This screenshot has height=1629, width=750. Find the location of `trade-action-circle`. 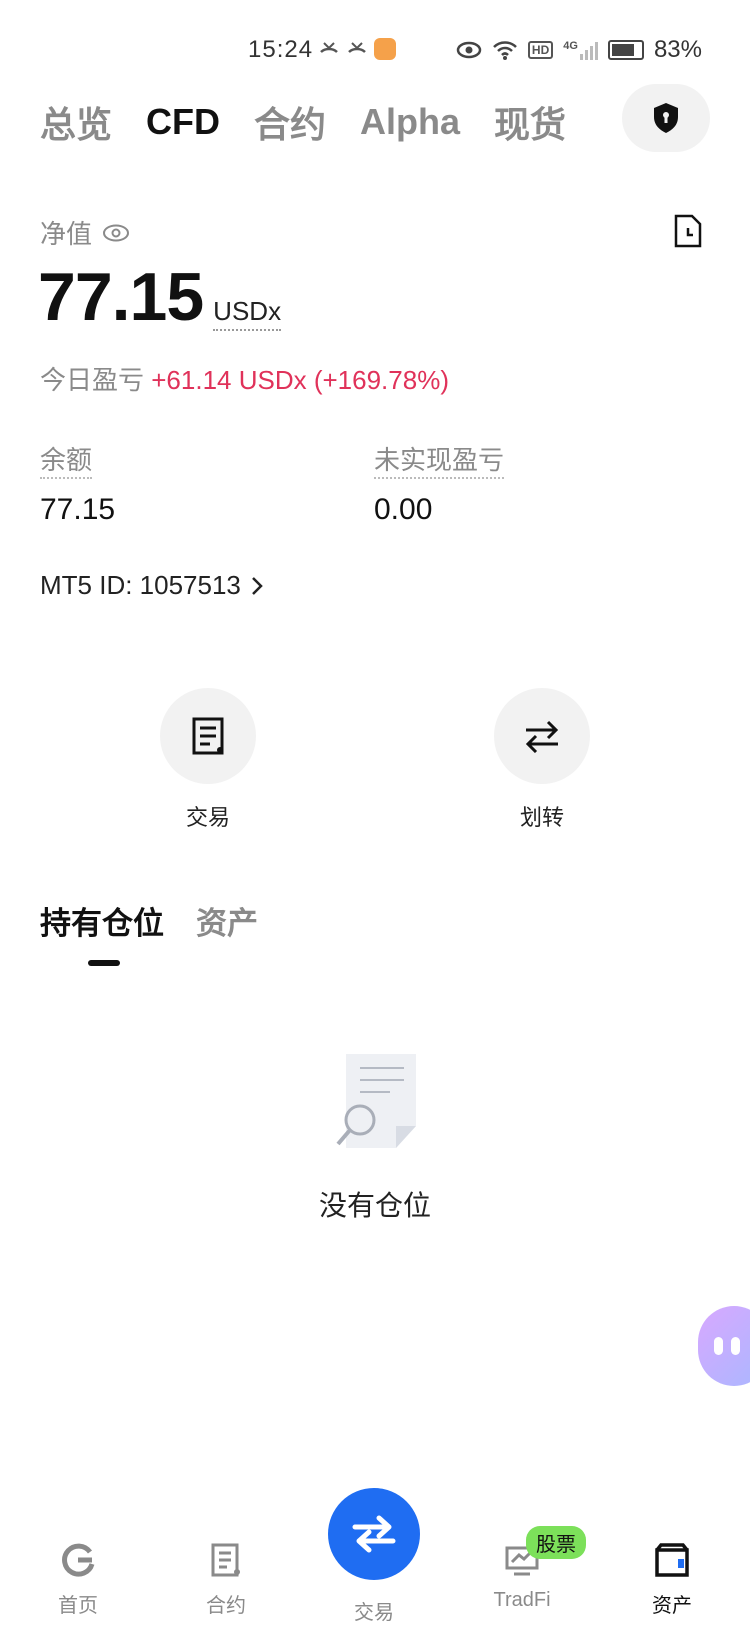

trade-action-circle is located at coordinates (208, 736).